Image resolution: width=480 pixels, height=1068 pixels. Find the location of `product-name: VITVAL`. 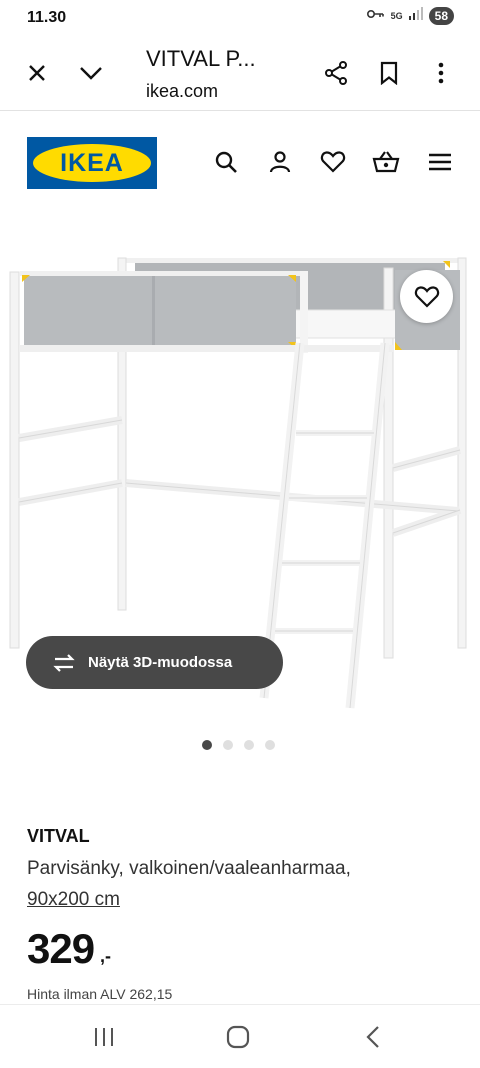

product-name: VITVAL is located at coordinates (58, 836).